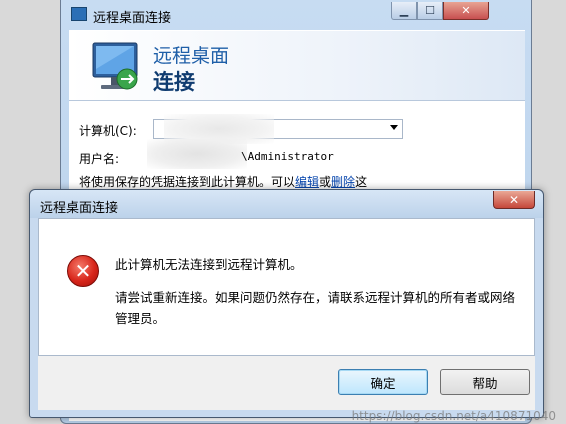  Describe the element at coordinates (315, 308) in the screenshot. I see `error-detail-message: 请尝试重新连接。如果问题仍然存在，请联系远程计算机的所有者或网络管理员。` at that location.